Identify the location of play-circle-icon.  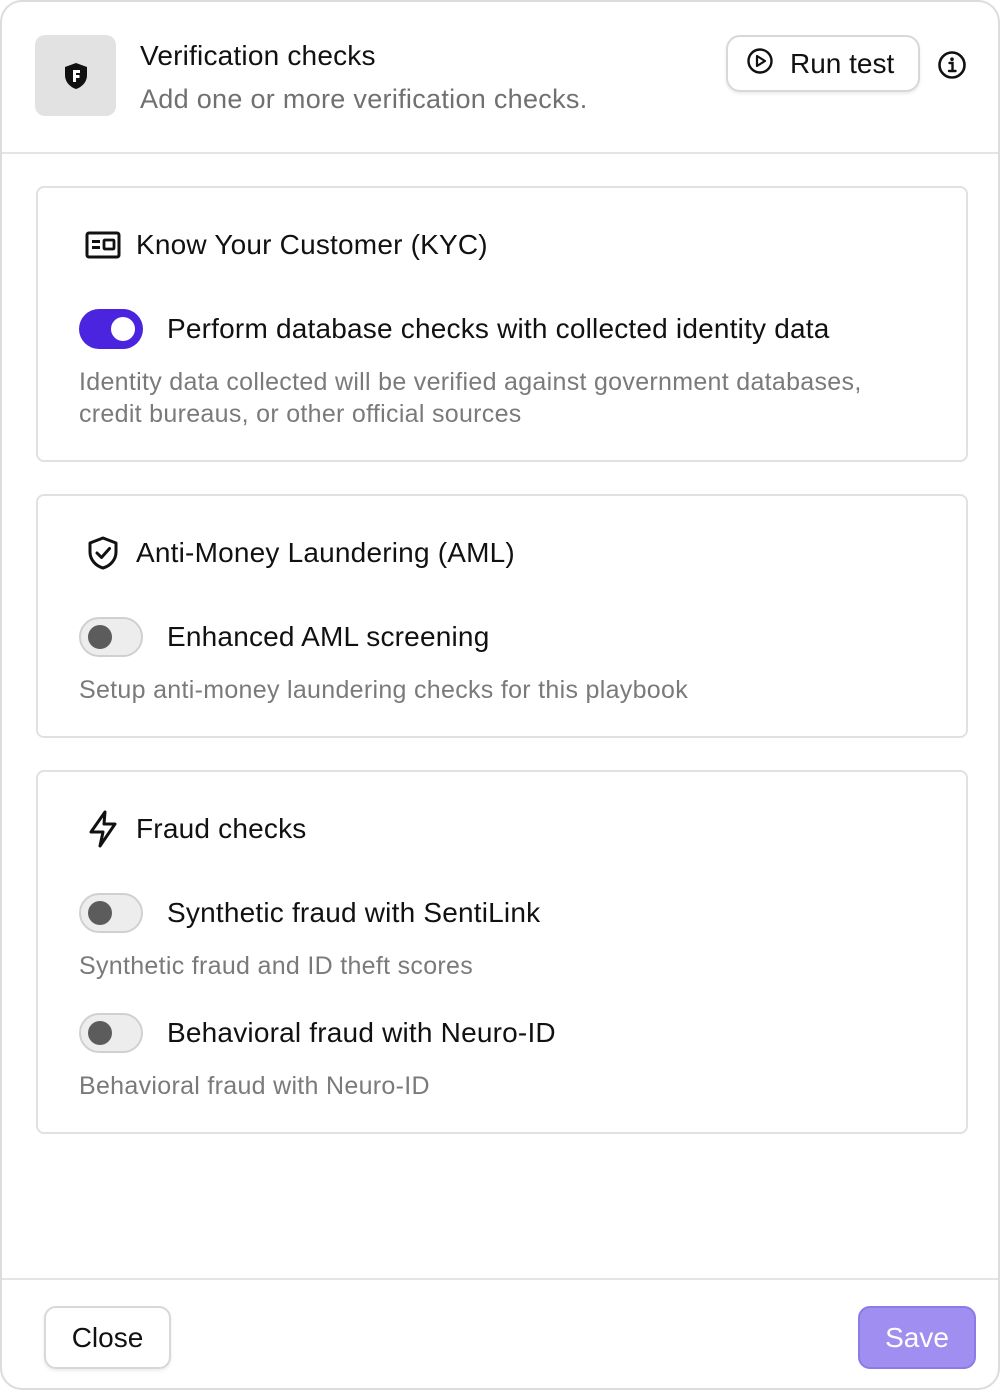
(760, 63).